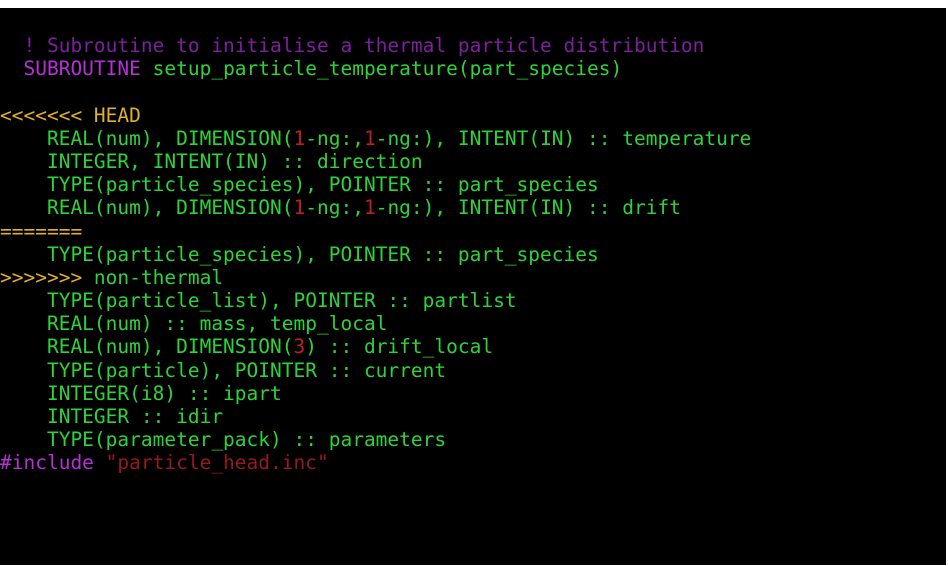 The image size is (948, 566). I want to click on code-token: TYPE(particle), POINTER :: current, so click(223, 370).